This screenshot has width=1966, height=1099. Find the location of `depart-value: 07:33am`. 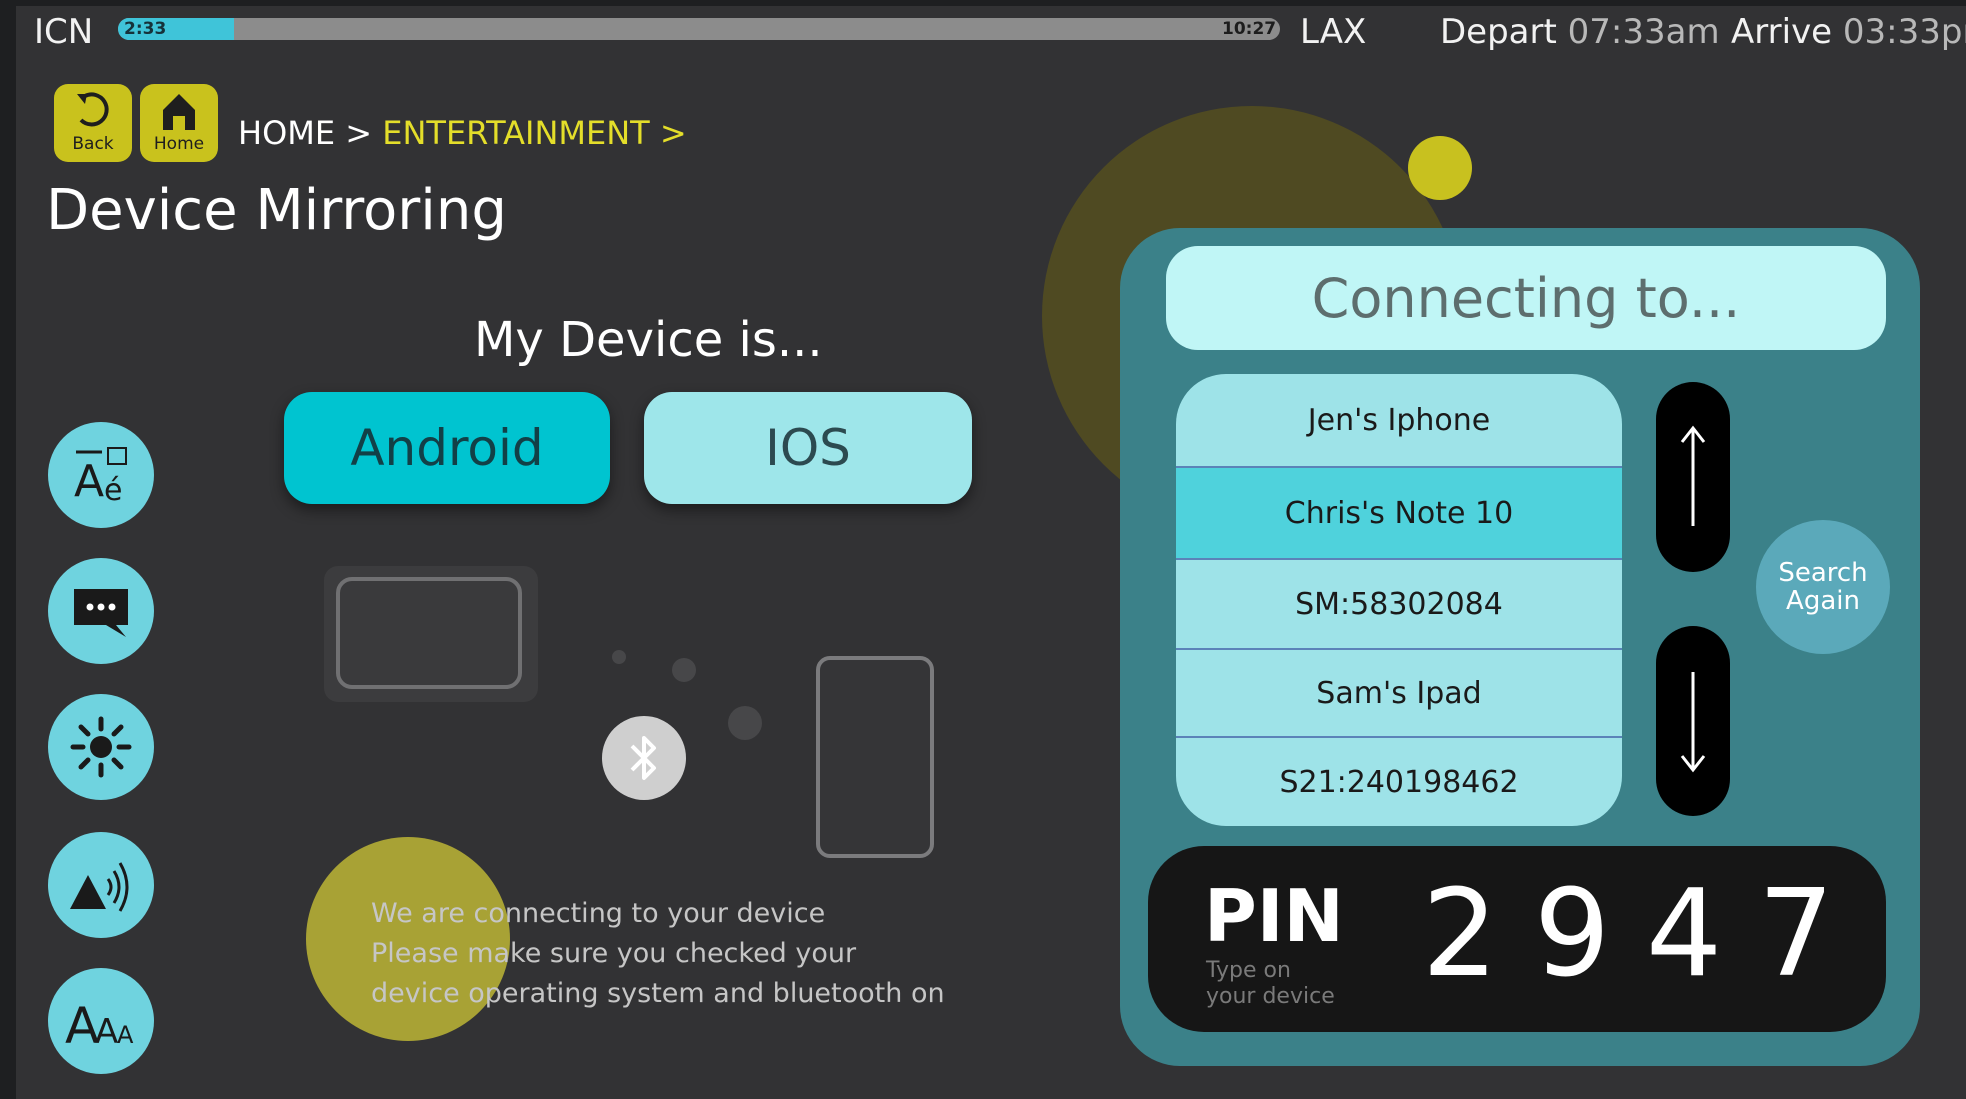

depart-value: 07:33am is located at coordinates (1643, 32).